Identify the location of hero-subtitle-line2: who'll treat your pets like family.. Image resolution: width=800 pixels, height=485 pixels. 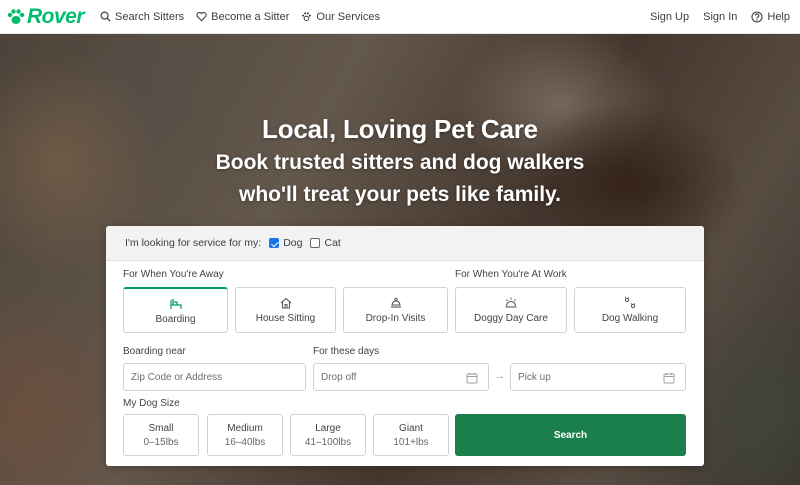
(400, 194).